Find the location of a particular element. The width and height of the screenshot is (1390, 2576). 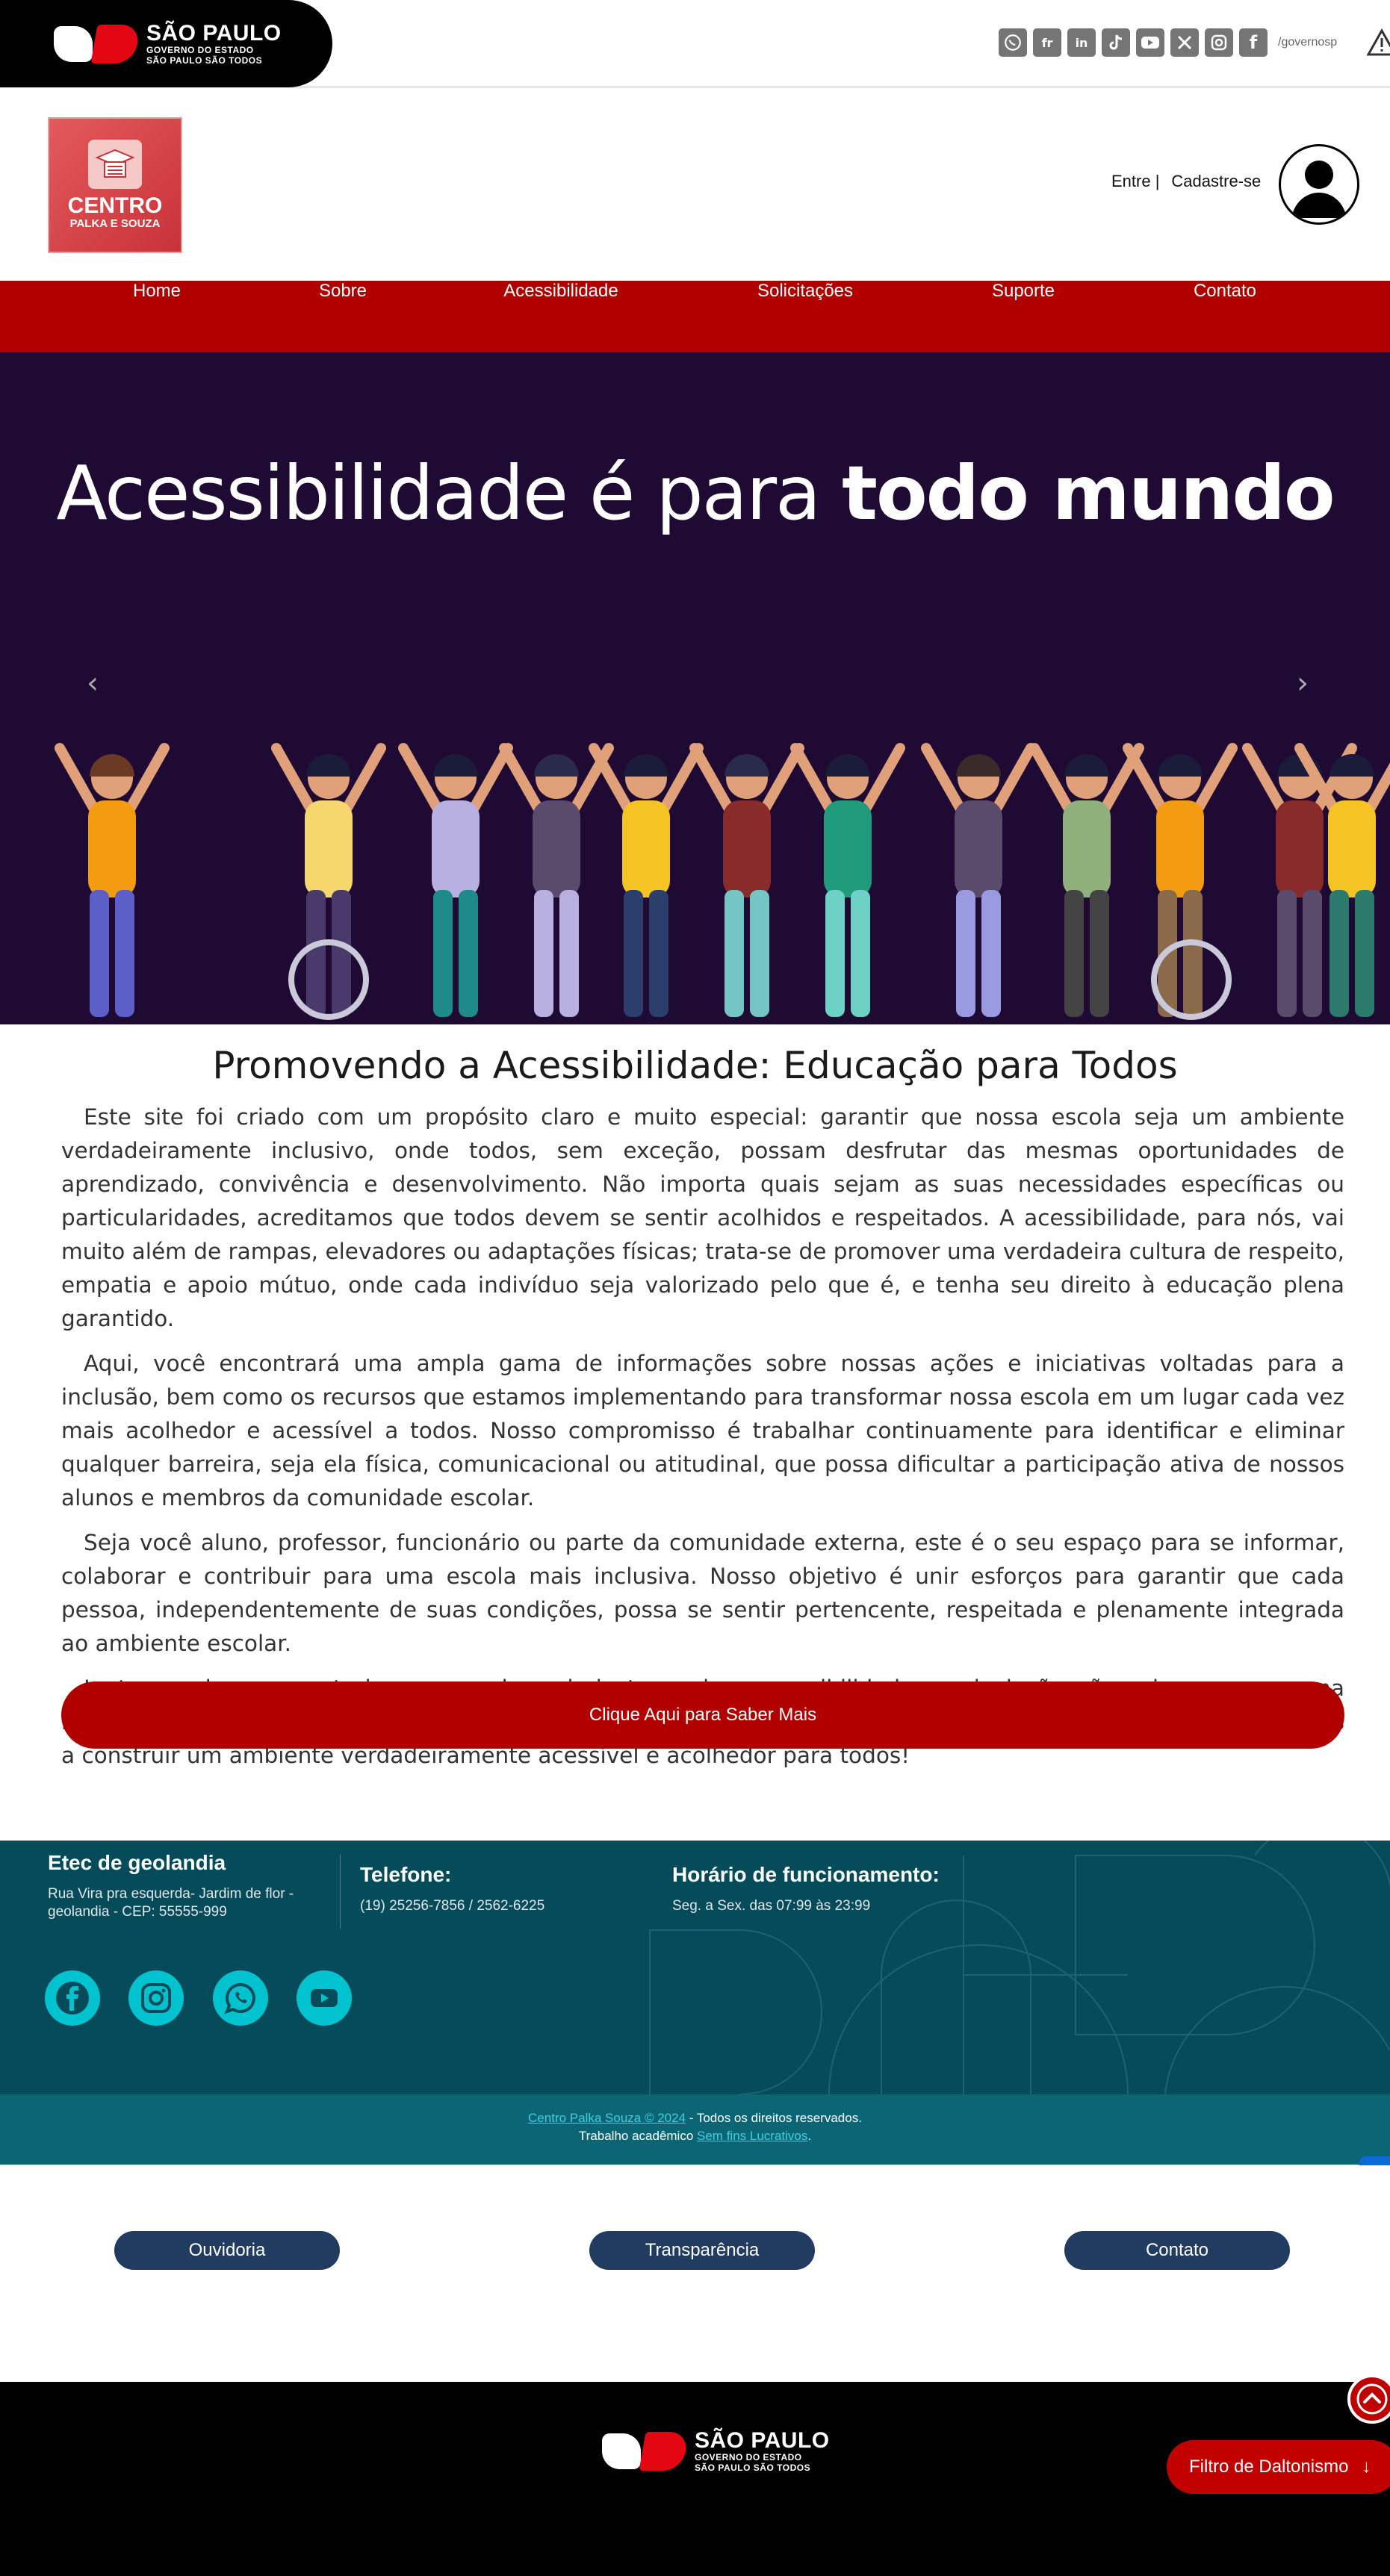

people-illustration is located at coordinates (722, 881).